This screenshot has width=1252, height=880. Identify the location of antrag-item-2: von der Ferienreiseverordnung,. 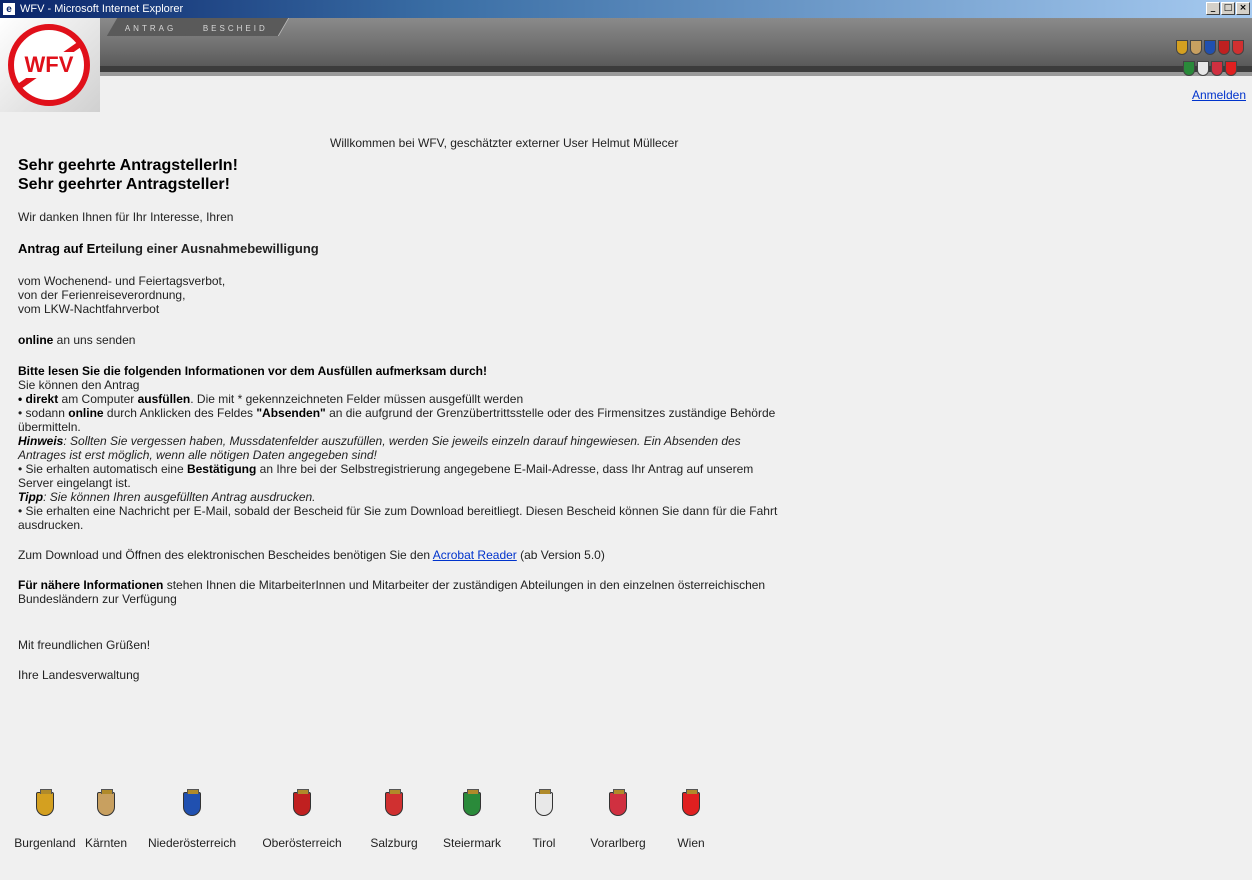
(102, 295).